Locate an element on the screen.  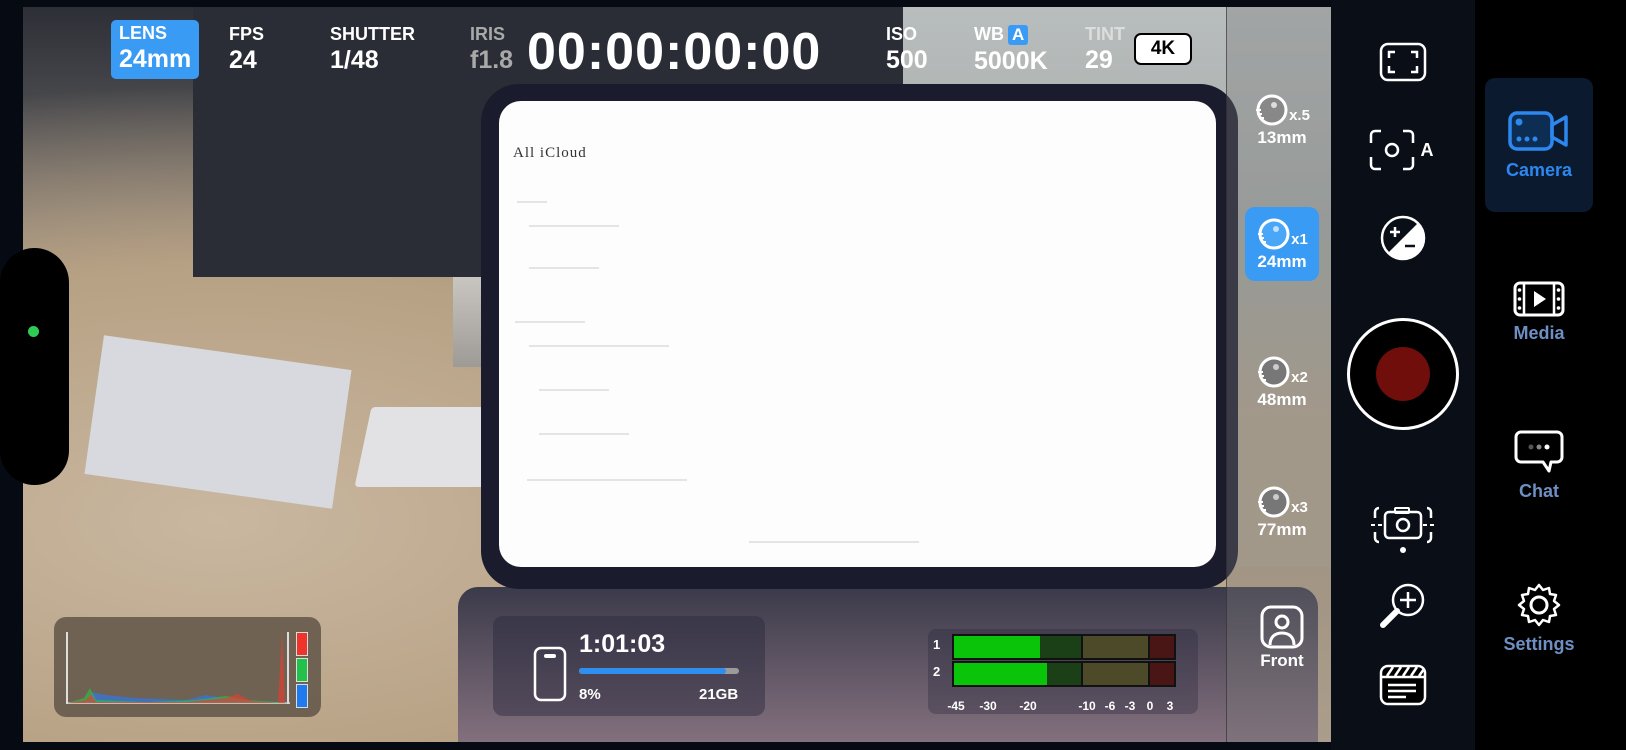
shutter-setting: SHUTTER 1/48 is located at coordinates (372, 50).